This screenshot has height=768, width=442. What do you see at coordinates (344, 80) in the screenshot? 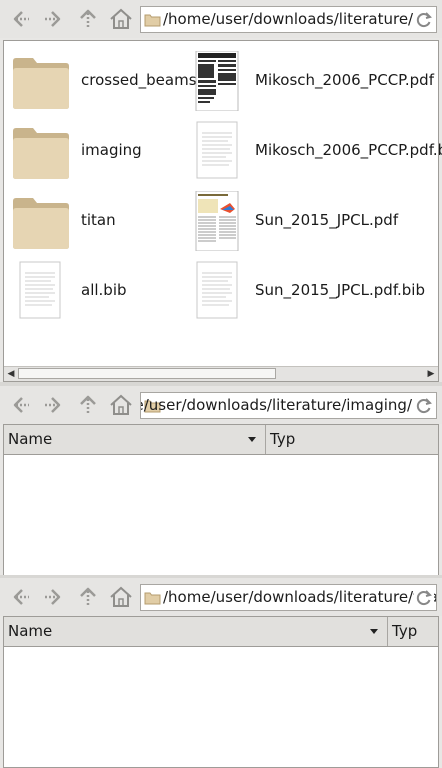
I see `item-label: Mikosch_2006_PCCP.pdf` at bounding box center [344, 80].